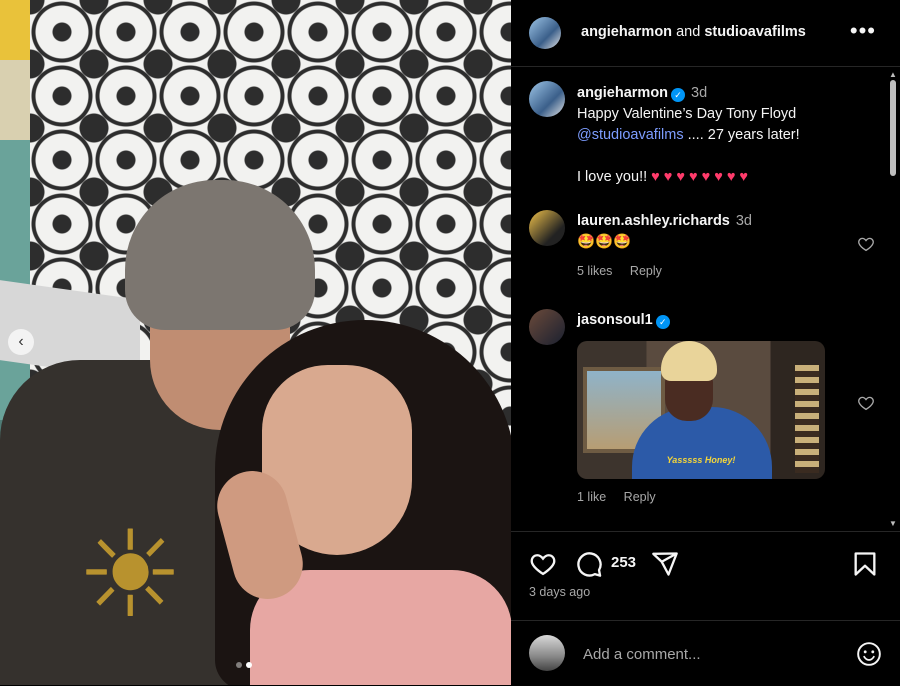  Describe the element at coordinates (755, 32) in the screenshot. I see `collaborator-username: studioavafilms` at that location.